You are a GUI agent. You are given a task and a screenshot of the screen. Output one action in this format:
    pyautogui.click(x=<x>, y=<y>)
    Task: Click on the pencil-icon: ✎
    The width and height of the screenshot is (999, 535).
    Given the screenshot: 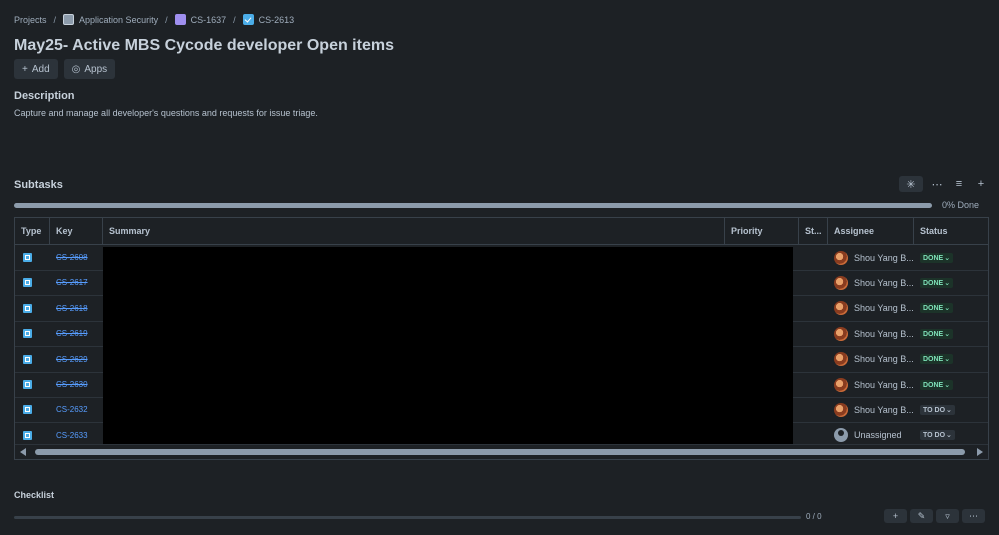 What is the action you would take?
    pyautogui.click(x=921, y=515)
    